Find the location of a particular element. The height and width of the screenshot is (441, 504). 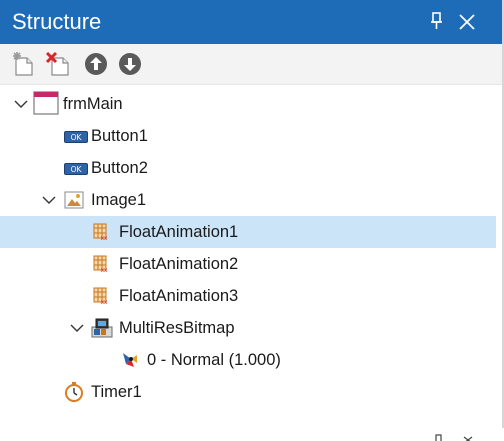

timer-icon is located at coordinates (74, 392).